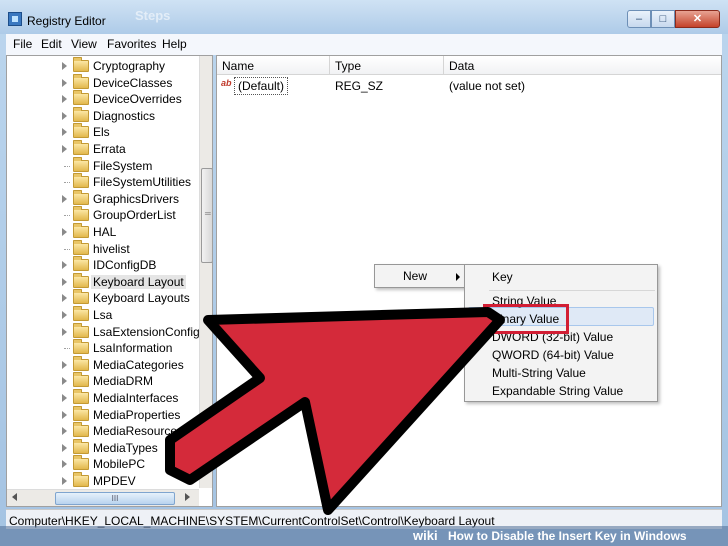 The image size is (728, 546). What do you see at coordinates (136, 198) in the screenshot?
I see `tree-item-label: GraphicsDrivers` at bounding box center [136, 198].